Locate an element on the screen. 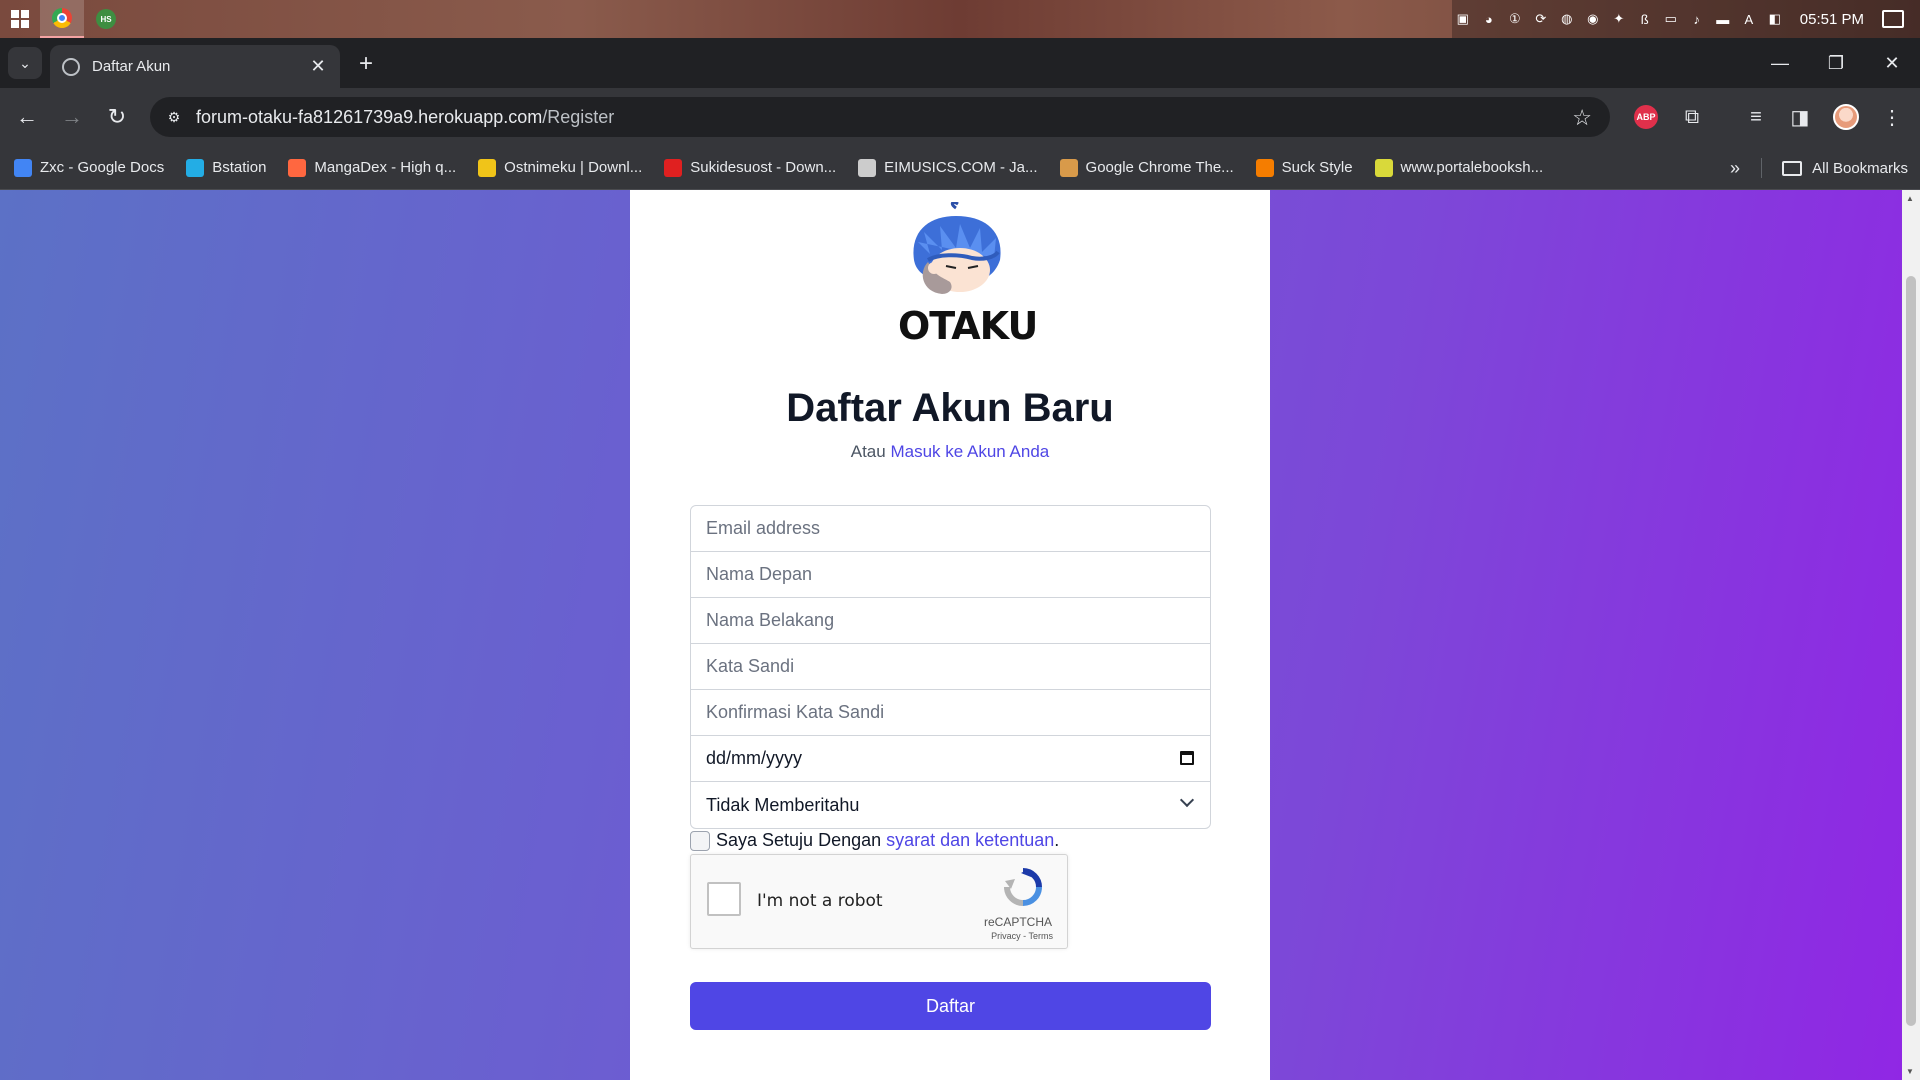  folder-icon is located at coordinates (1792, 168).